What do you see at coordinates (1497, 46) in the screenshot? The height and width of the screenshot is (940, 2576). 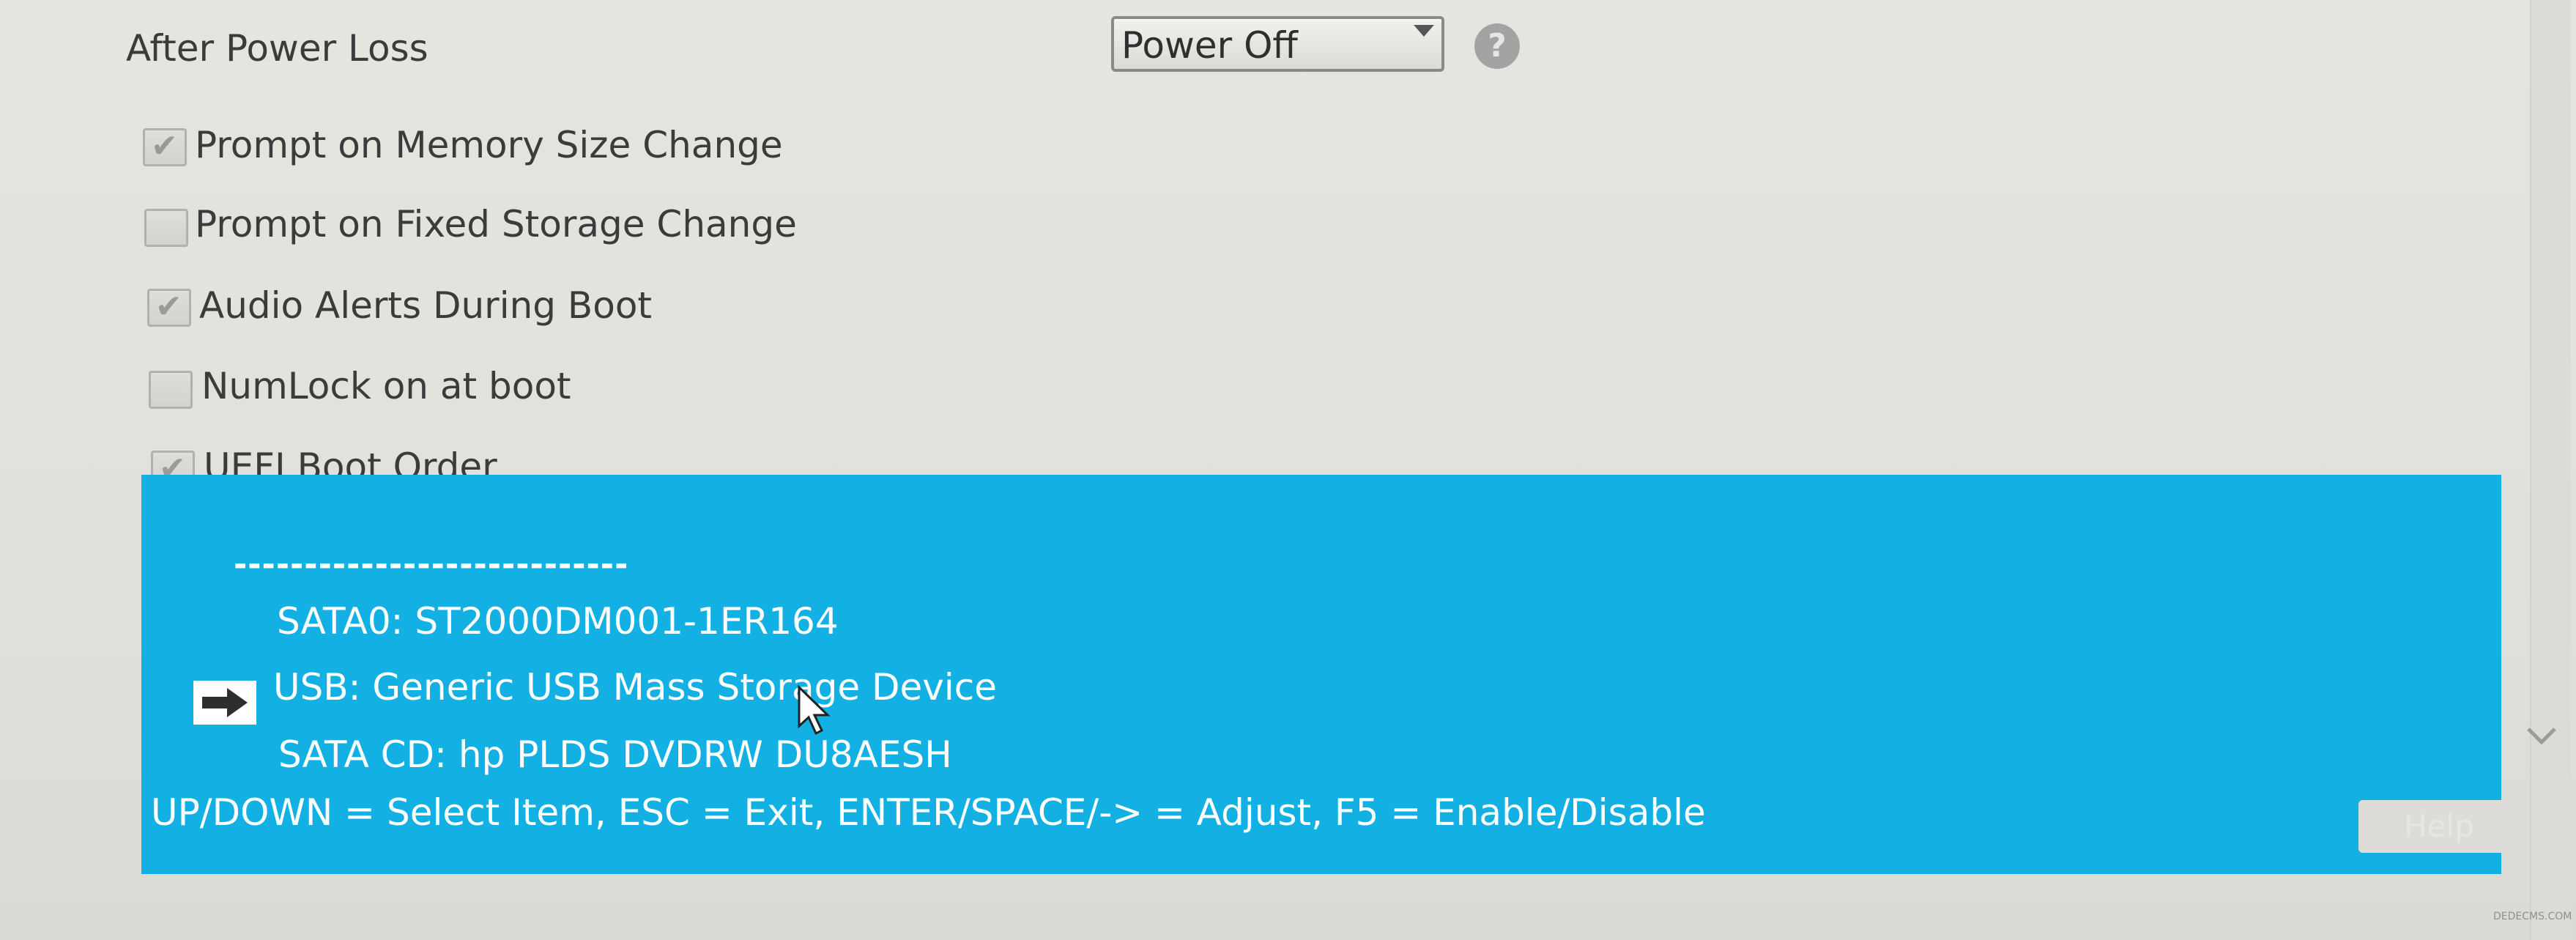 I see `question-circle-icon: ?` at bounding box center [1497, 46].